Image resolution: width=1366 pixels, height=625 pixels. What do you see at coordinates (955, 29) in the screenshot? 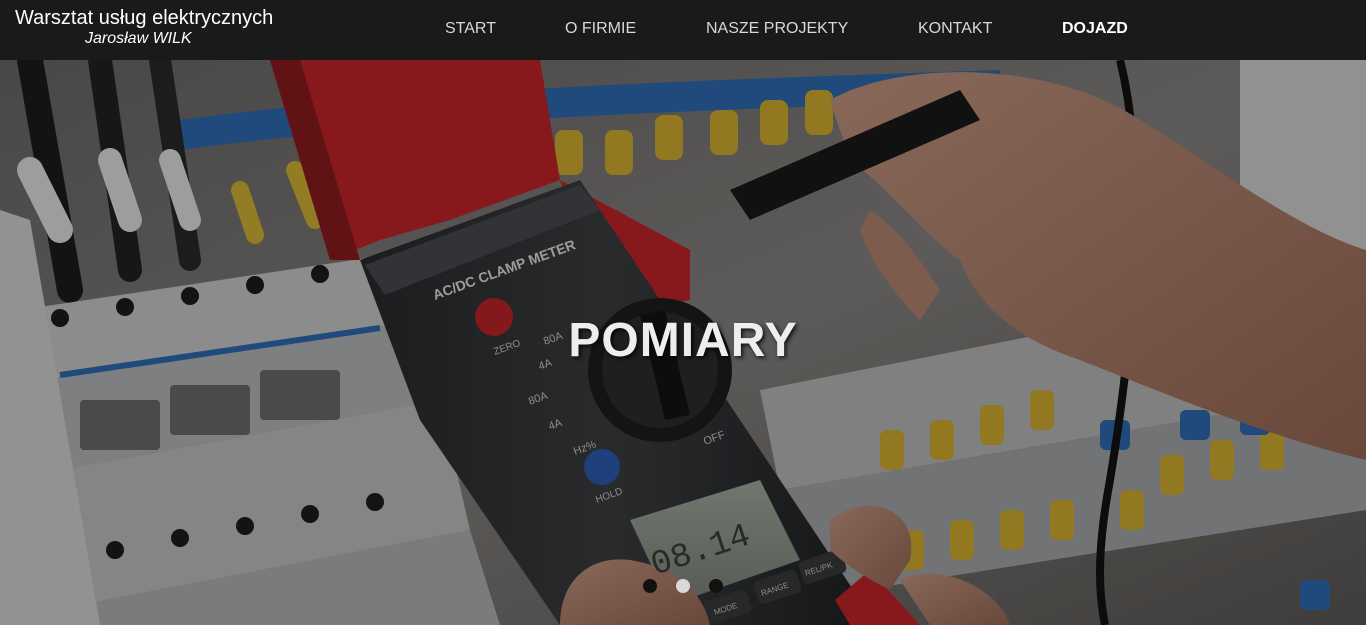
I see `nav-item-kontakt: KONTAKT` at bounding box center [955, 29].